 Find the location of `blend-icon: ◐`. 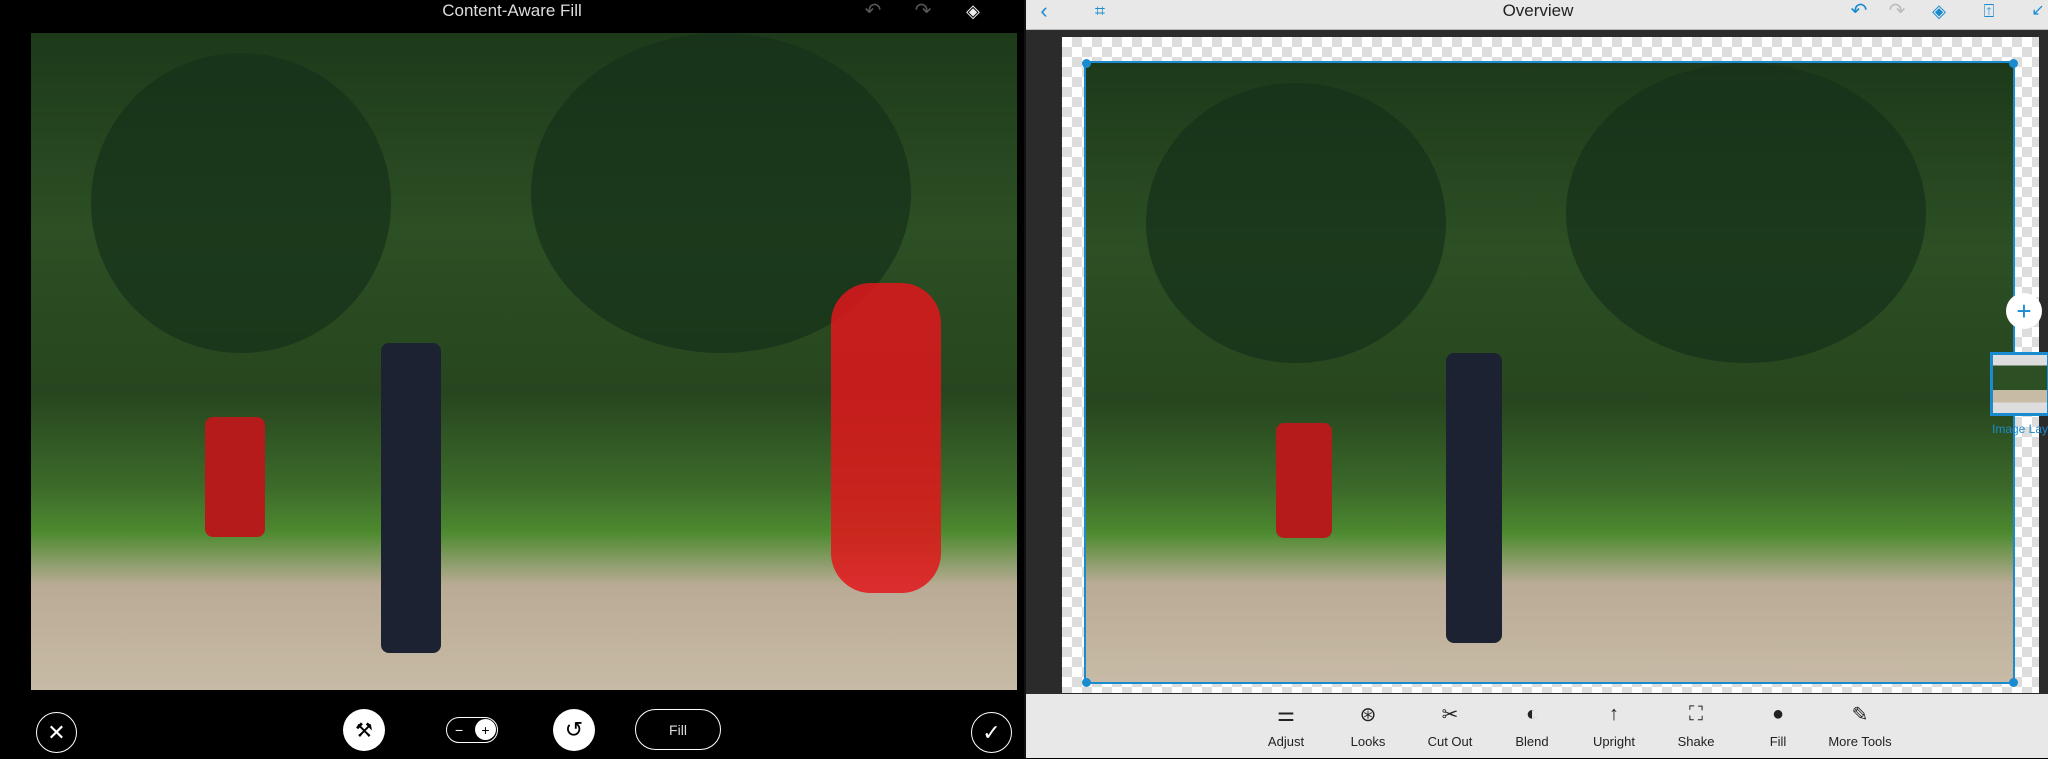

blend-icon: ◐ is located at coordinates (1532, 713).